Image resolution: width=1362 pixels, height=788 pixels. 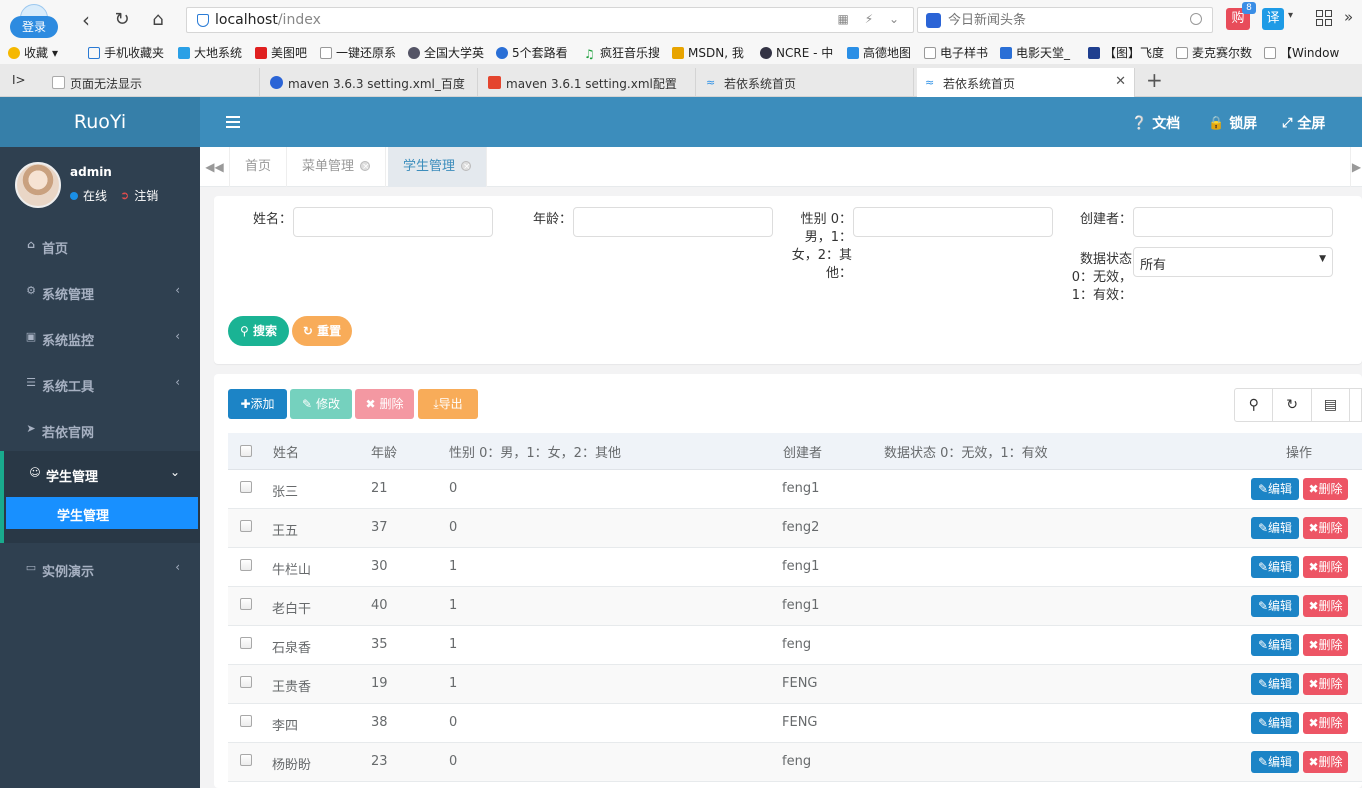 I want to click on column-header: 年龄, so click(x=384, y=451).